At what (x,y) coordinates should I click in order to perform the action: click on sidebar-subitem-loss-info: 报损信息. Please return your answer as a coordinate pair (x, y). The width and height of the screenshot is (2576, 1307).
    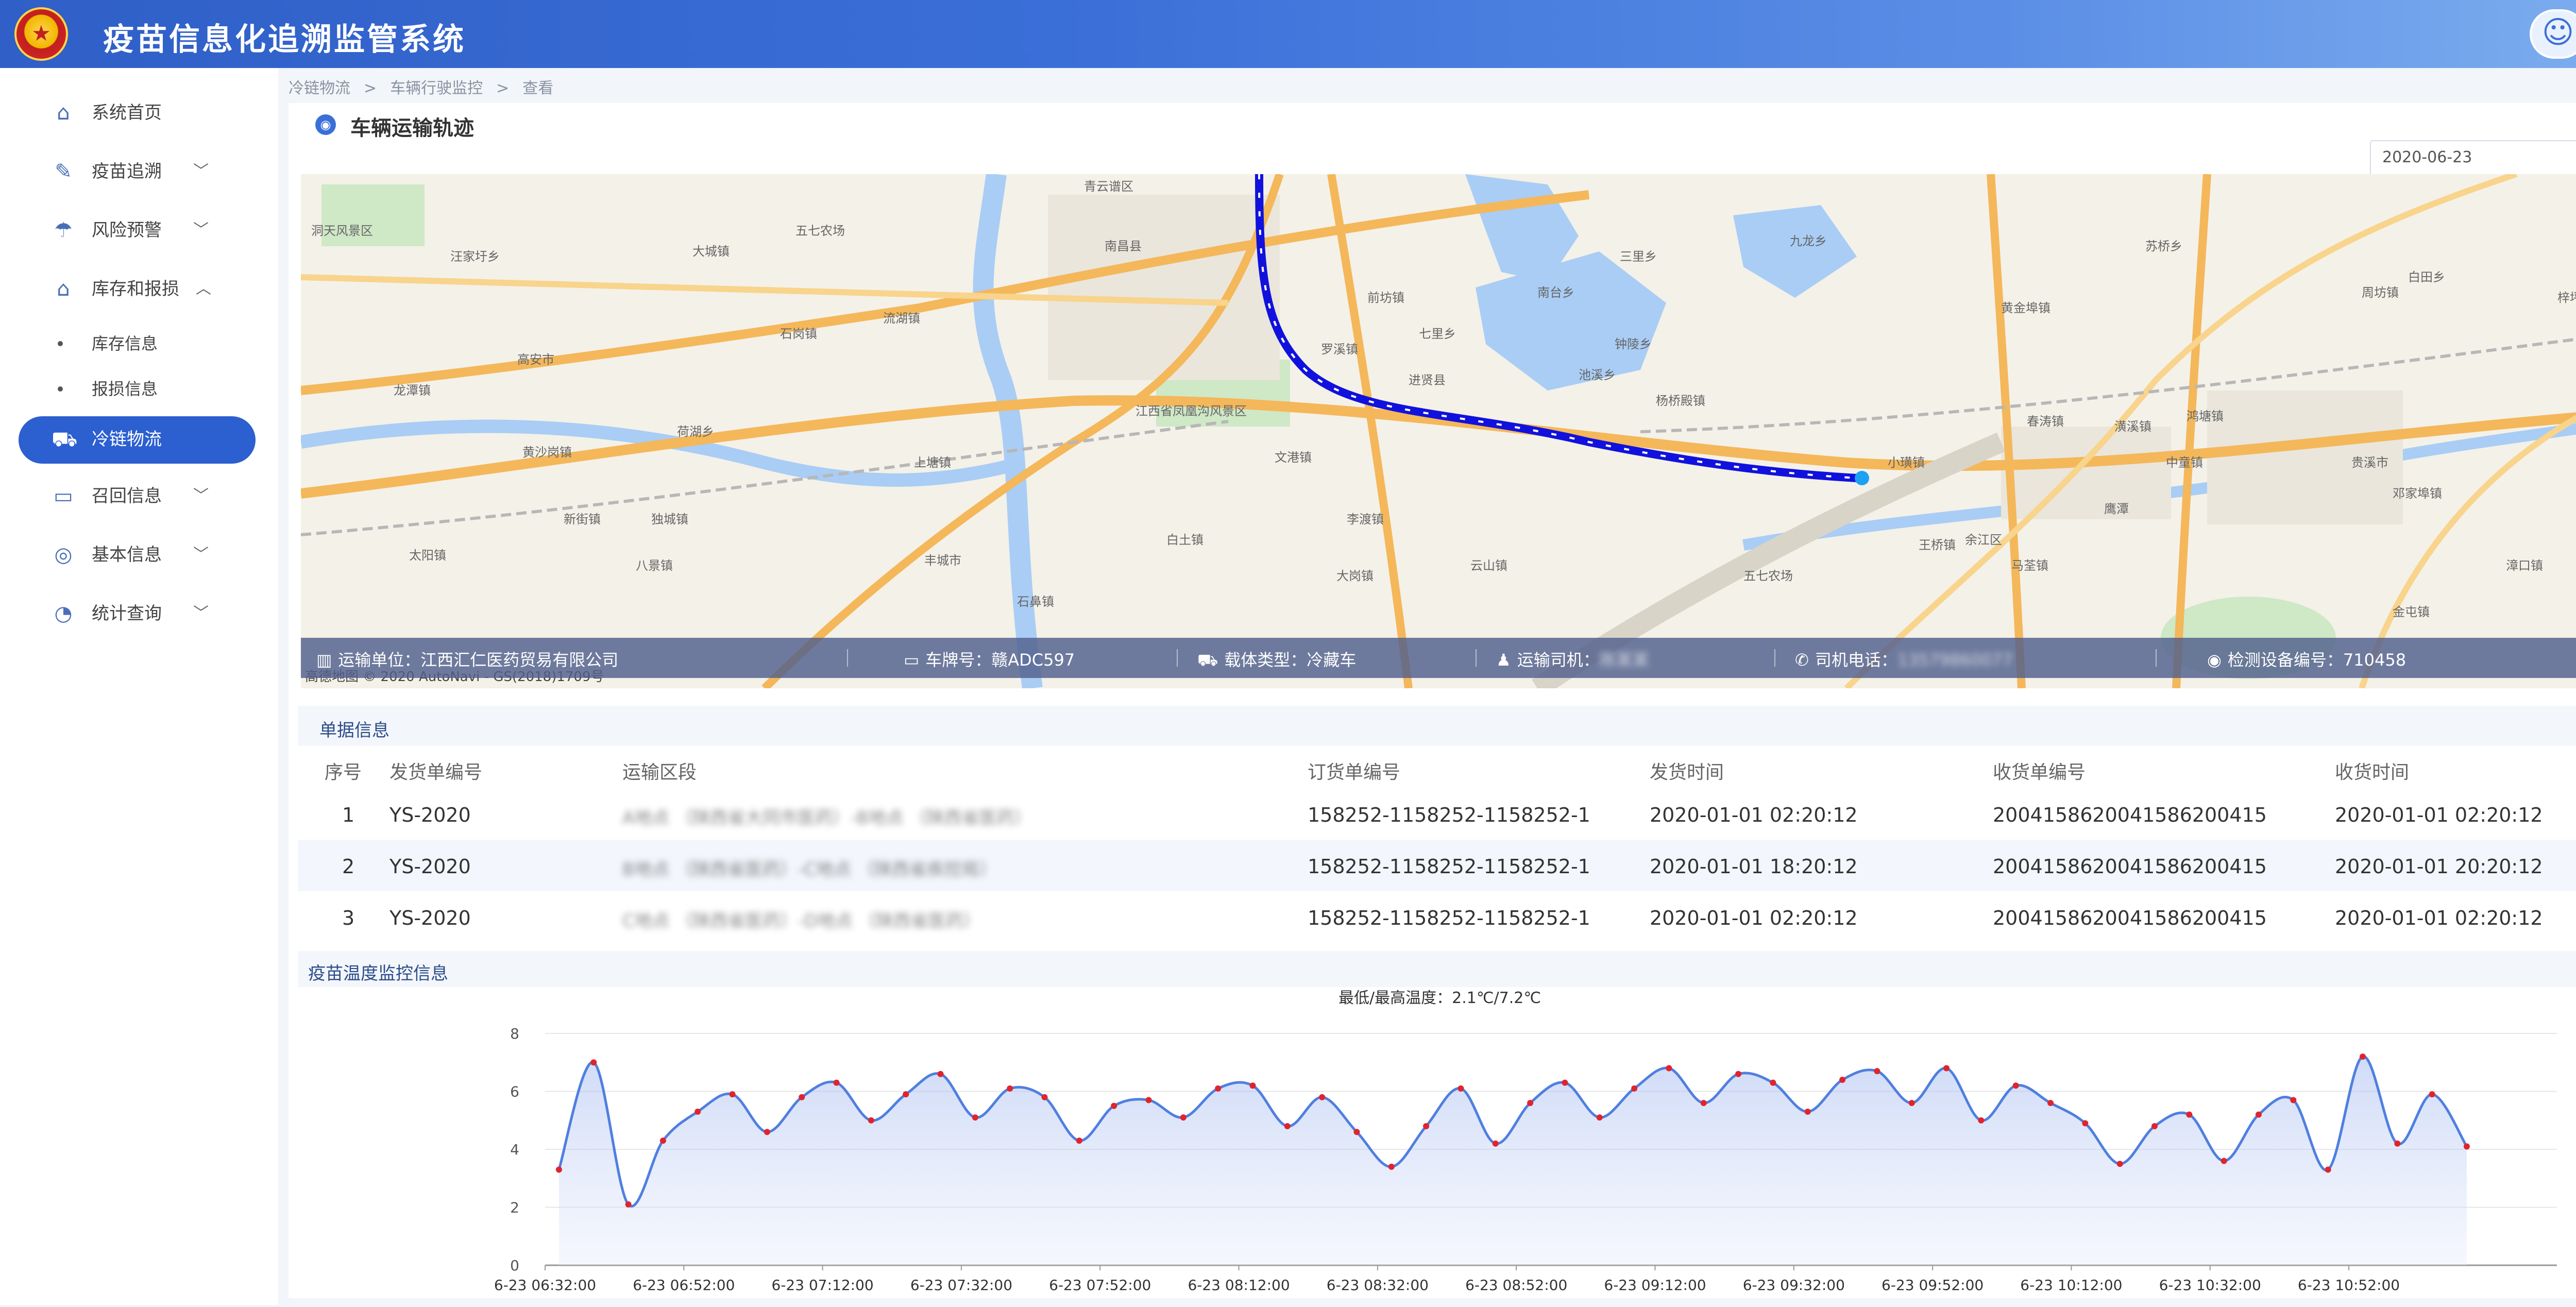
    Looking at the image, I should click on (139, 389).